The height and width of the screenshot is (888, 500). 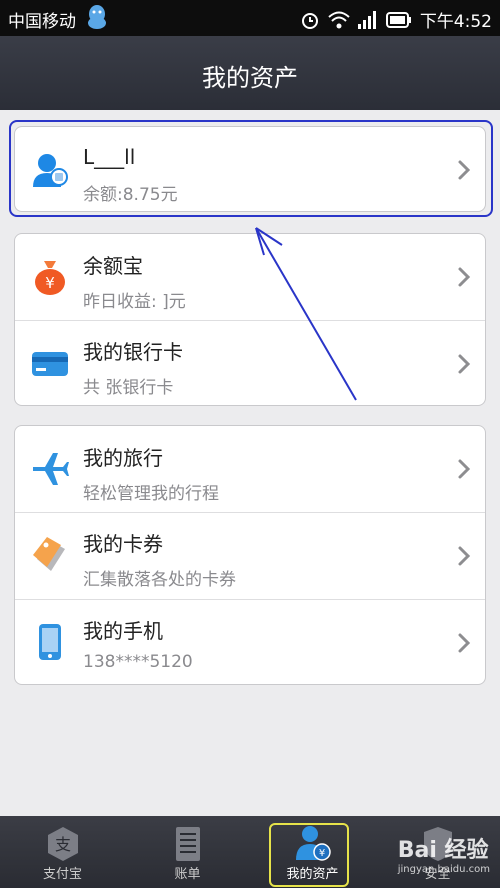 I want to click on tab-bill: 账单, so click(x=187, y=852).